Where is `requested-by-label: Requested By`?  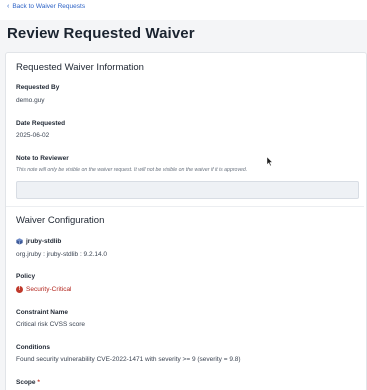 requested-by-label: Requested By is located at coordinates (38, 87).